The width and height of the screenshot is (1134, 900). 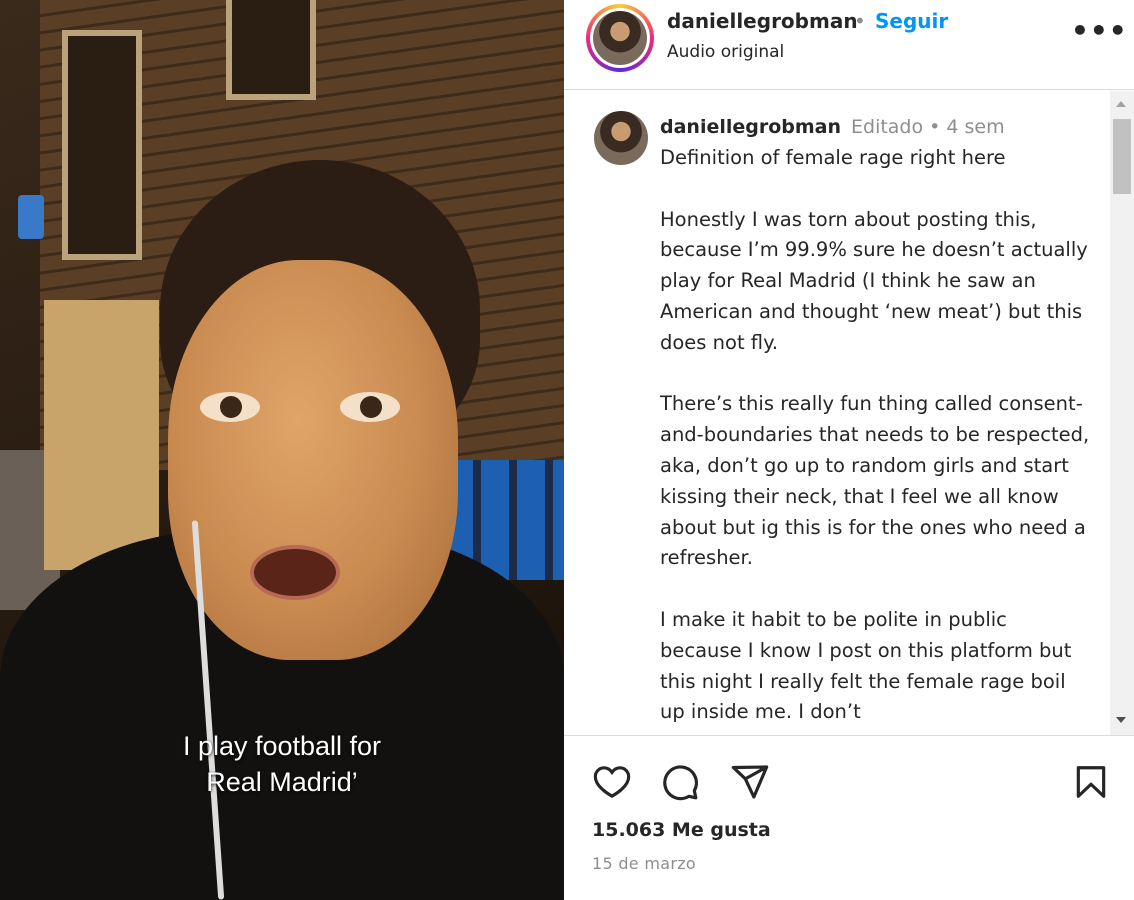 What do you see at coordinates (313, 460) in the screenshot?
I see `person-face` at bounding box center [313, 460].